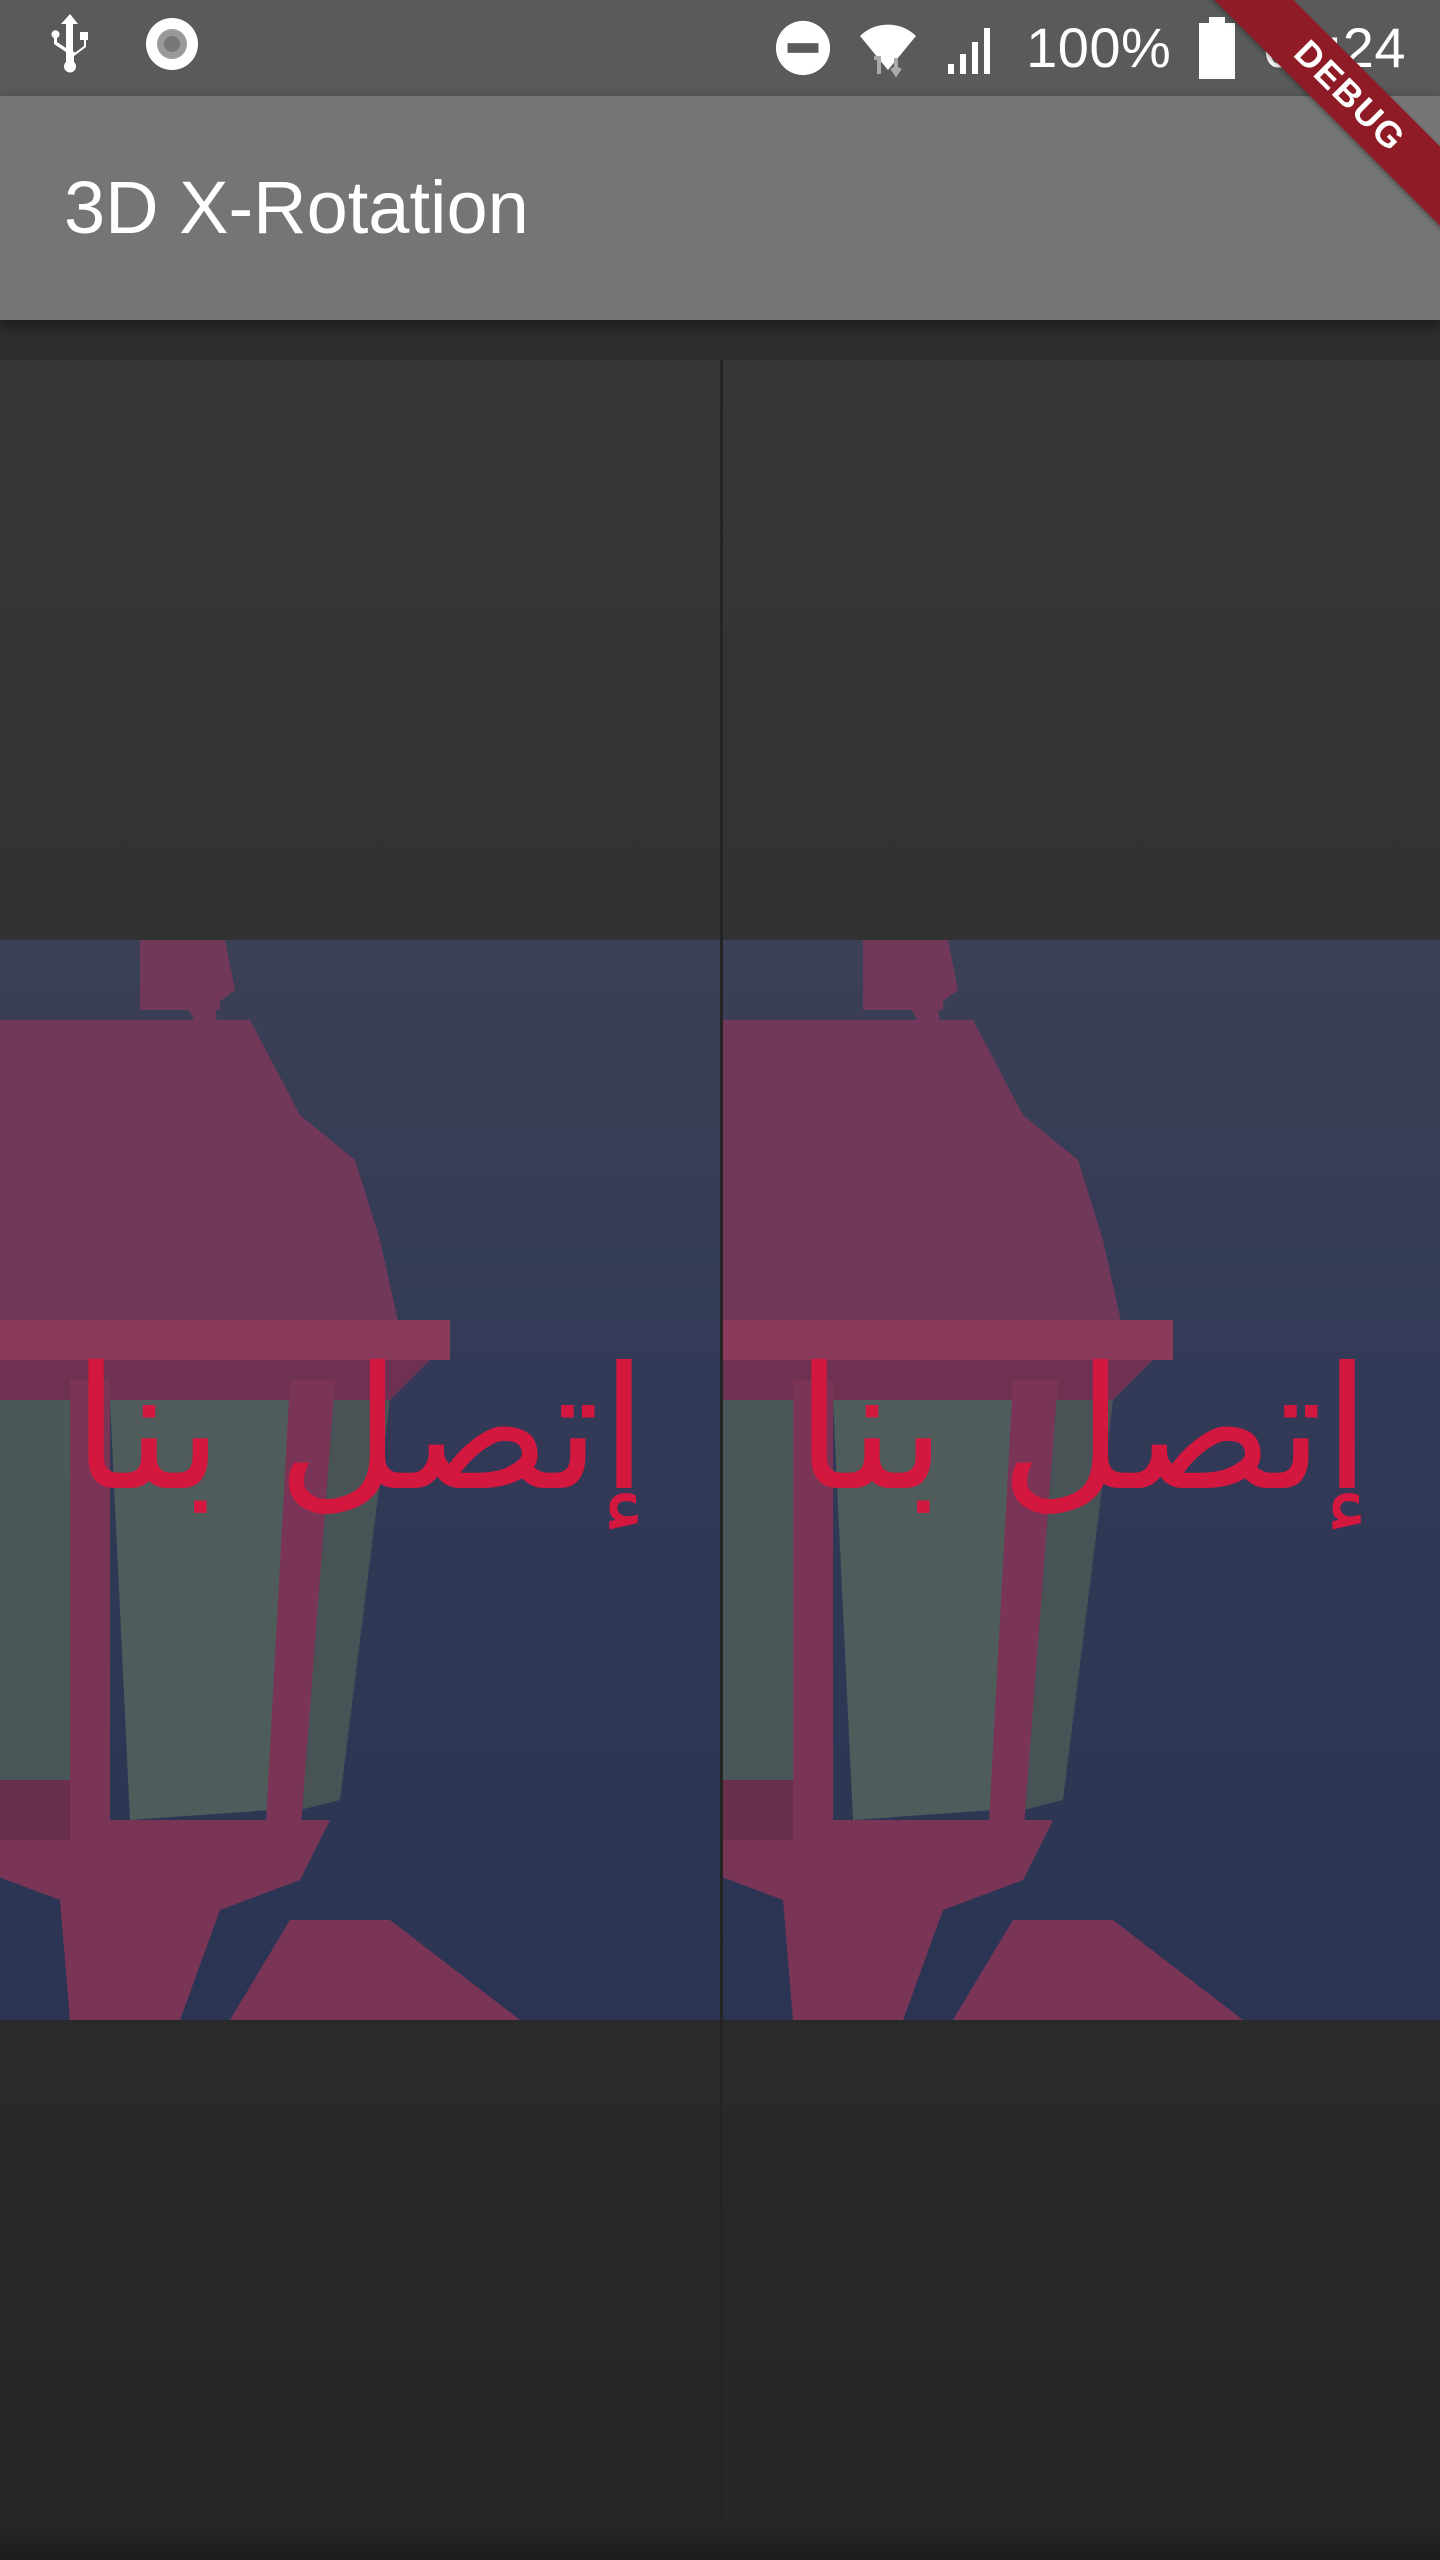 Image resolution: width=1440 pixels, height=2560 pixels. I want to click on battery-percentage: 100%, so click(1099, 47).